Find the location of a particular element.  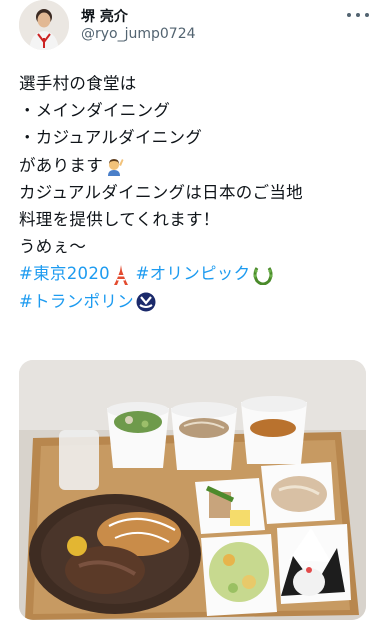

tweet-line: ・カジュアルダイニング is located at coordinates (111, 138).